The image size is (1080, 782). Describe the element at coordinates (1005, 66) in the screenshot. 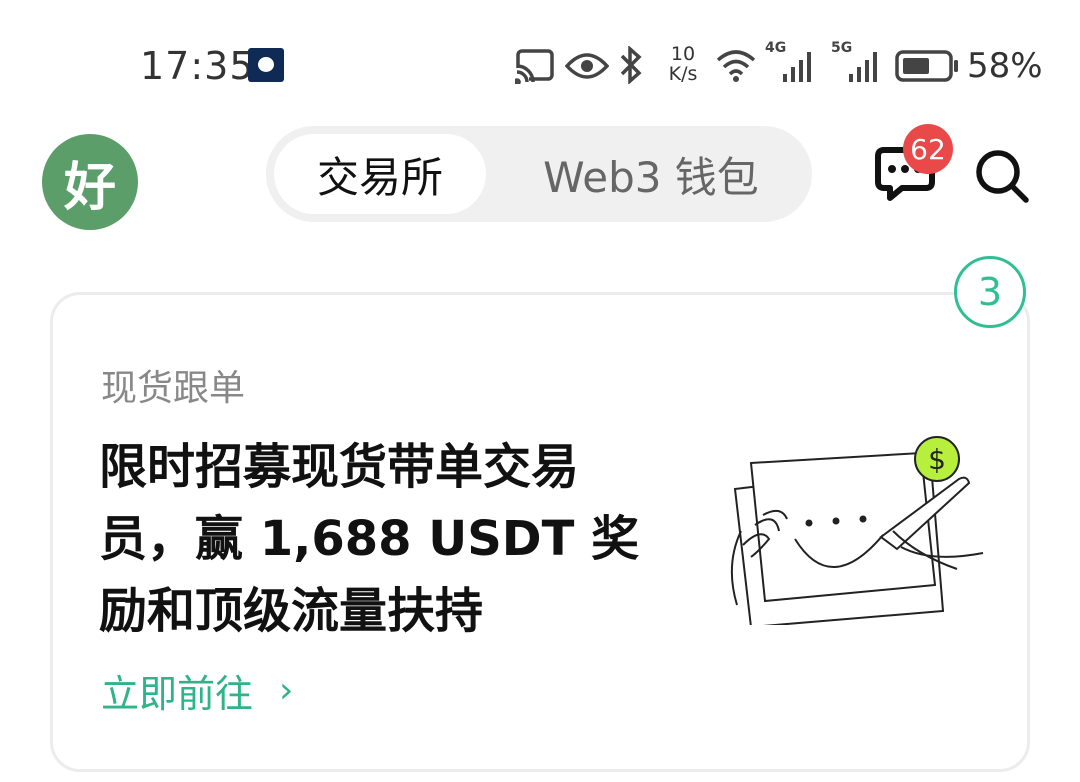

I see `battery-percent: 58%` at that location.